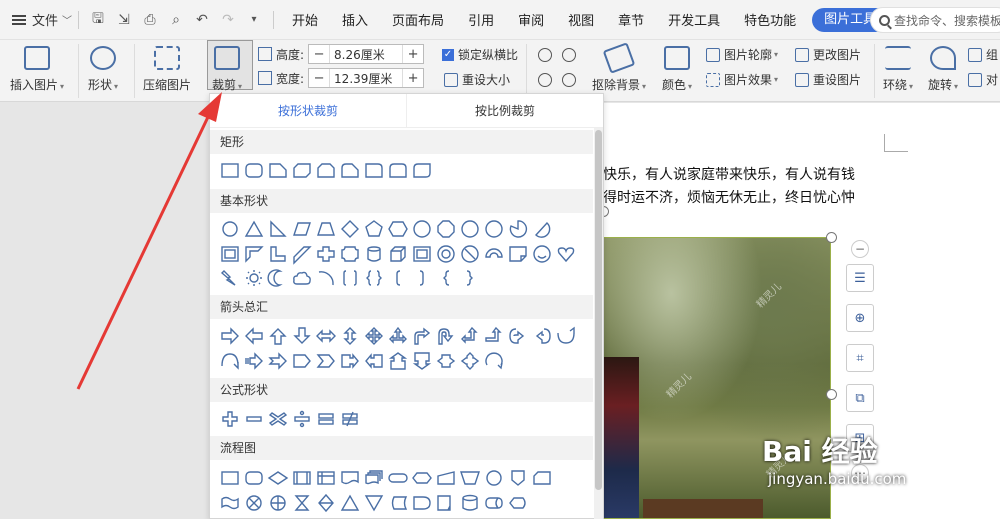  Describe the element at coordinates (326, 336) in the screenshot. I see `left-right-arrow-shape-icon` at that location.